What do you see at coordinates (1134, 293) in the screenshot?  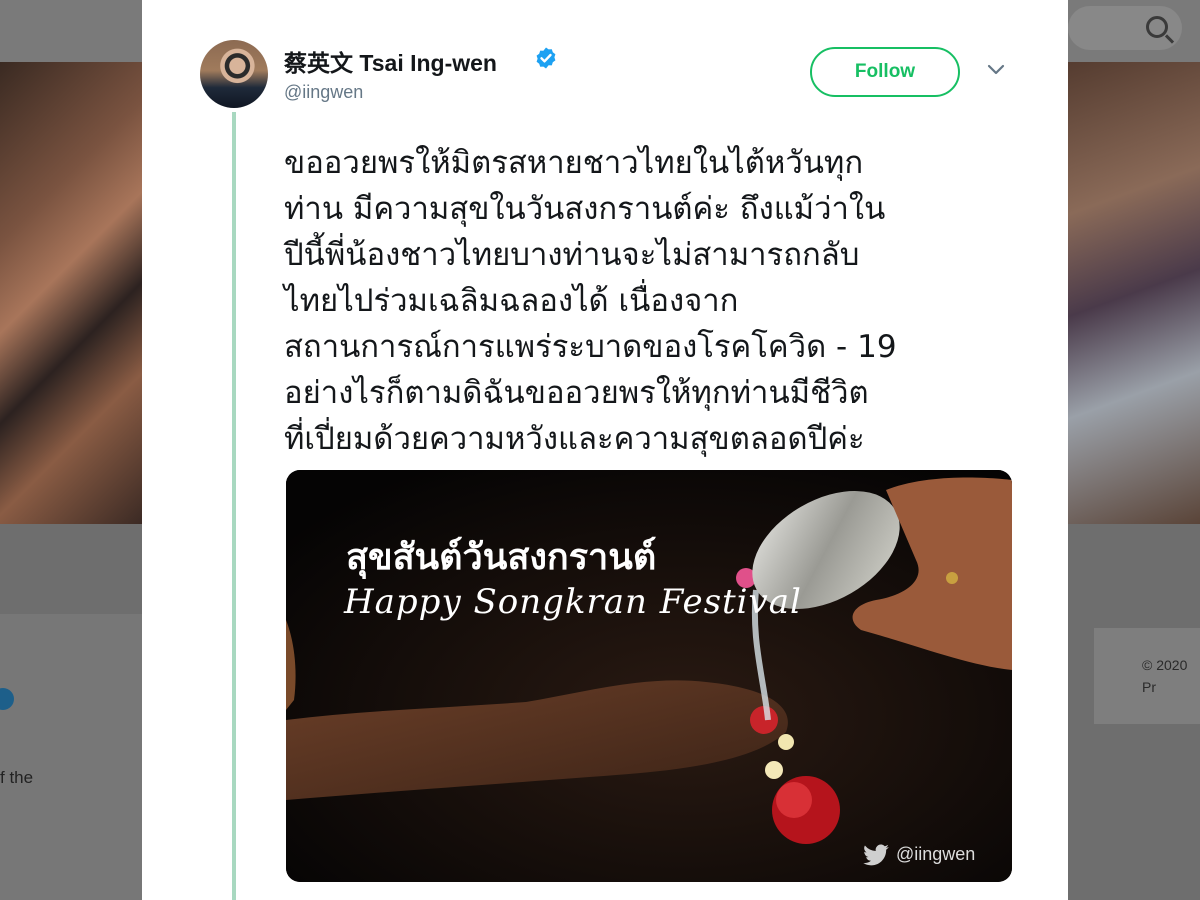 I see `background-photo-right` at bounding box center [1134, 293].